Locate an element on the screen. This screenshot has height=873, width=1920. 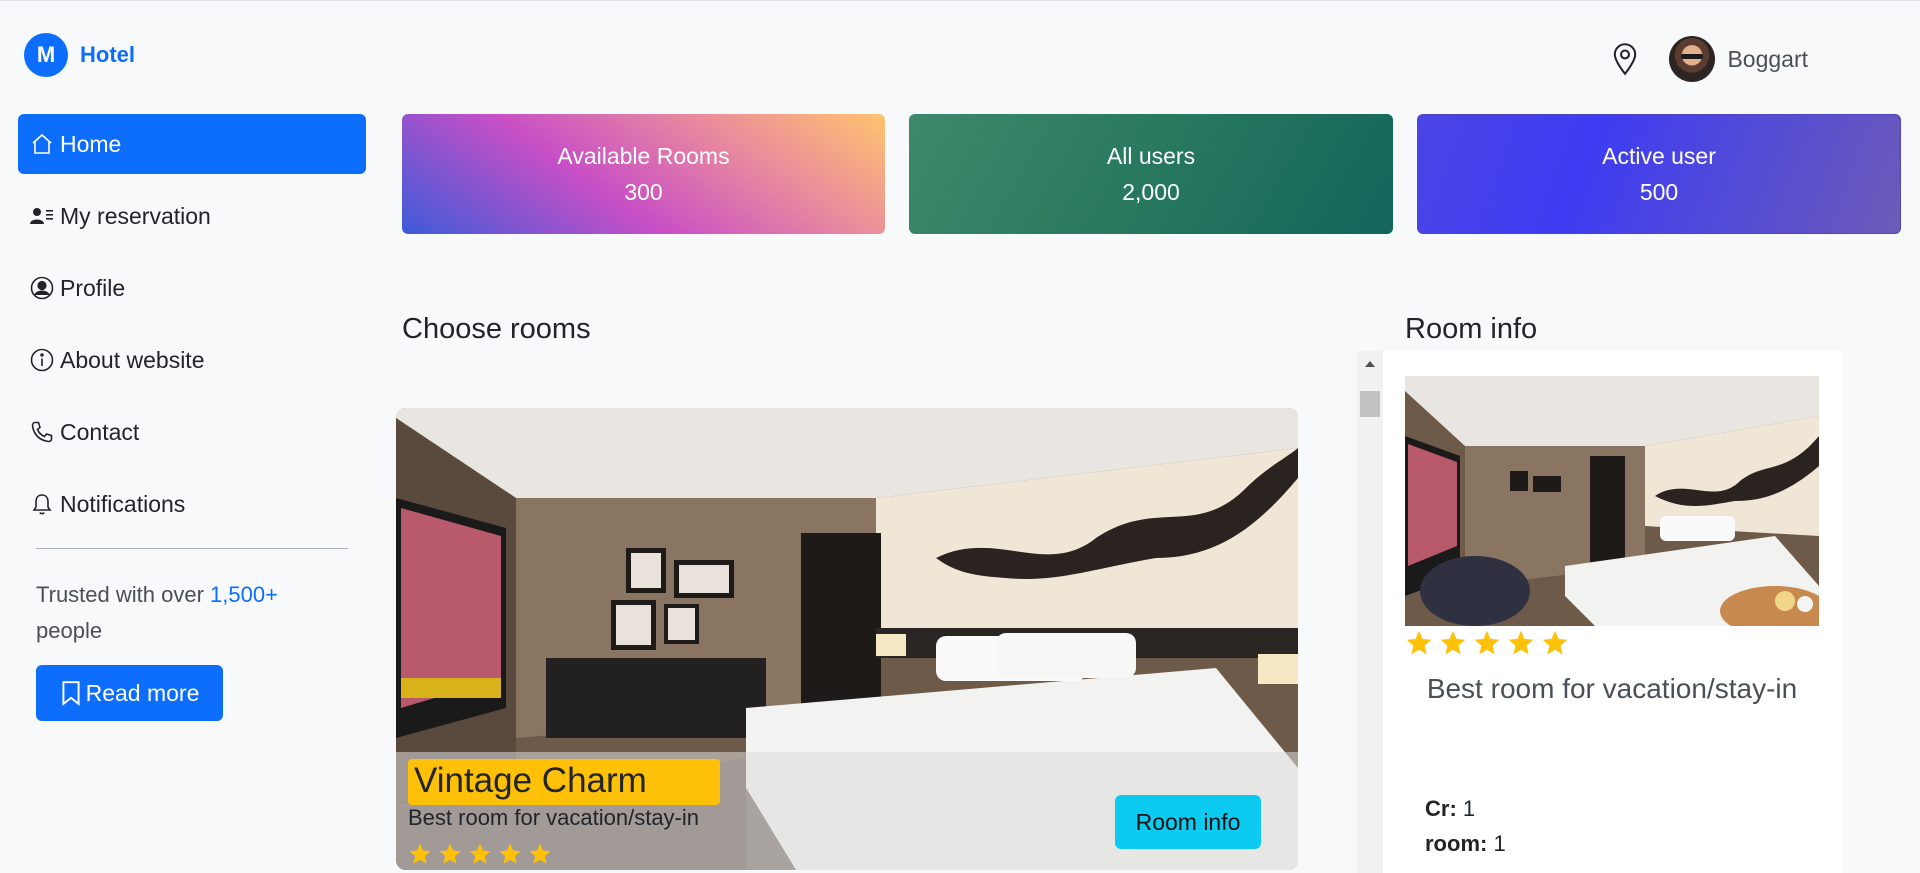
room-info-photo is located at coordinates (1612, 501).